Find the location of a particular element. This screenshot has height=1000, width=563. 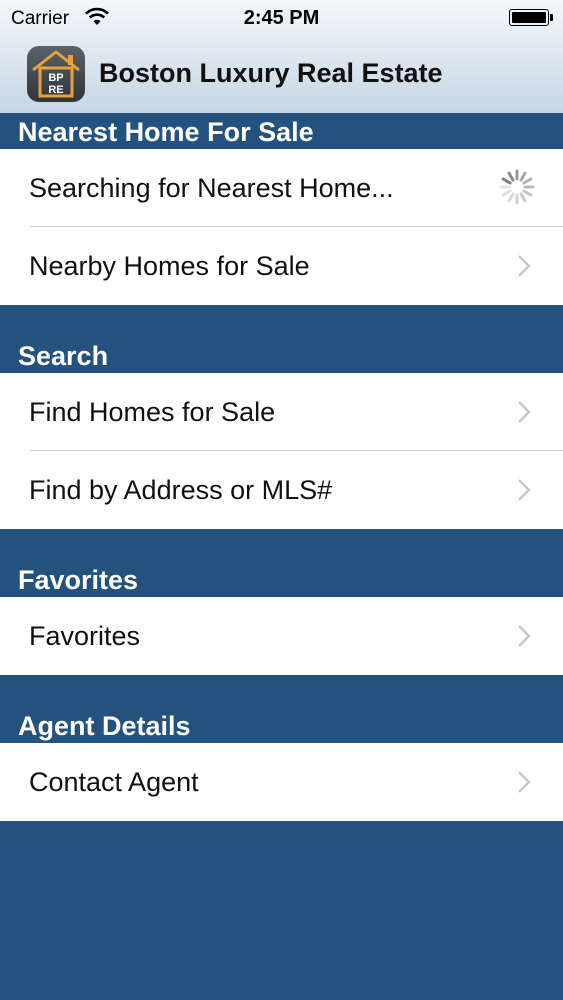

section-header-search: Search is located at coordinates (281, 339).